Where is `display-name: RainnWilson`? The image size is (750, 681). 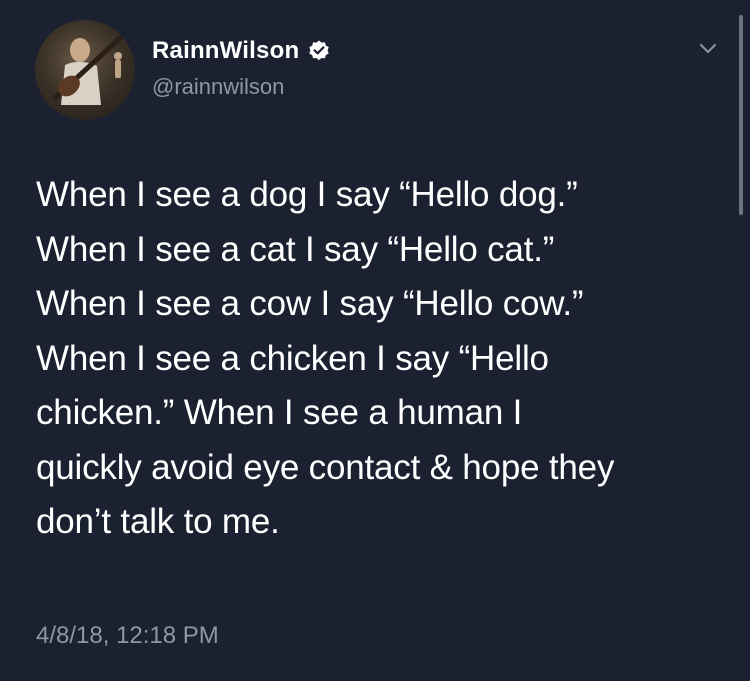 display-name: RainnWilson is located at coordinates (225, 51).